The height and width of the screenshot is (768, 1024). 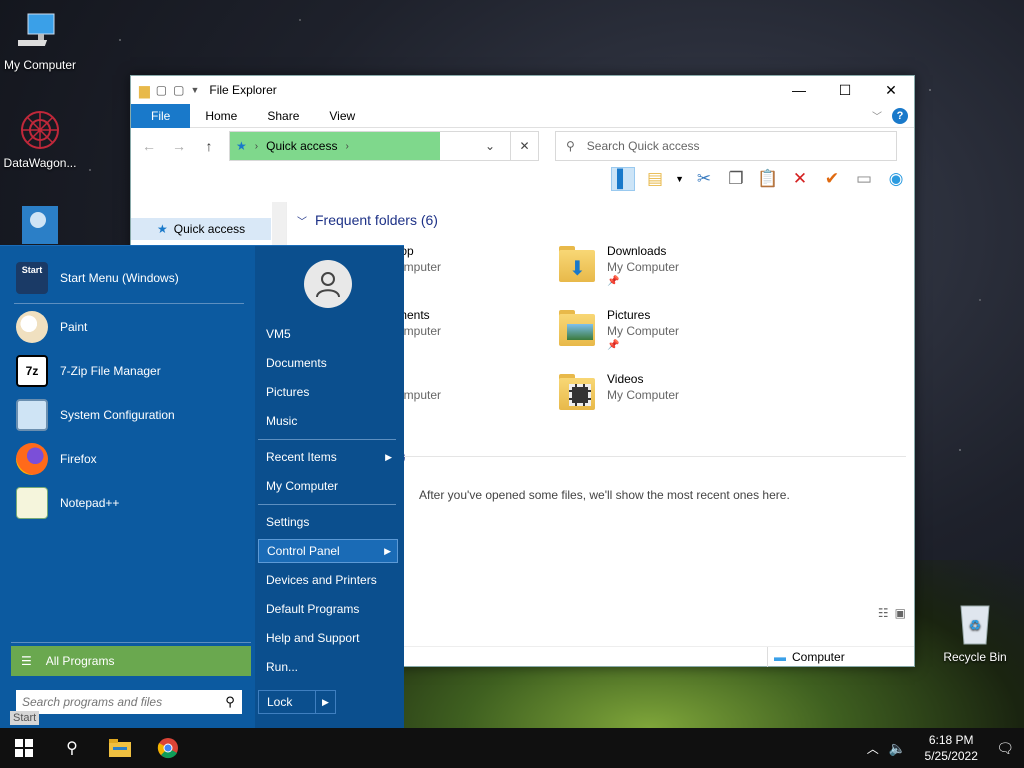 What do you see at coordinates (328, 284) in the screenshot?
I see `user-avatar` at bounding box center [328, 284].